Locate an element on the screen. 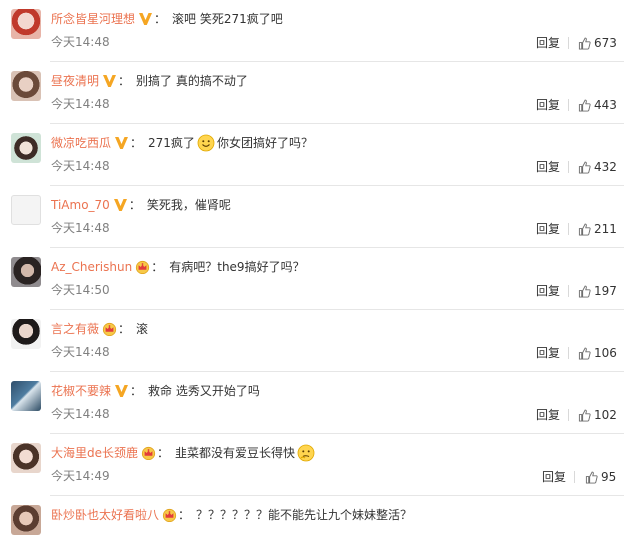 The width and height of the screenshot is (634, 558). like-count: 211 is located at coordinates (605, 229).